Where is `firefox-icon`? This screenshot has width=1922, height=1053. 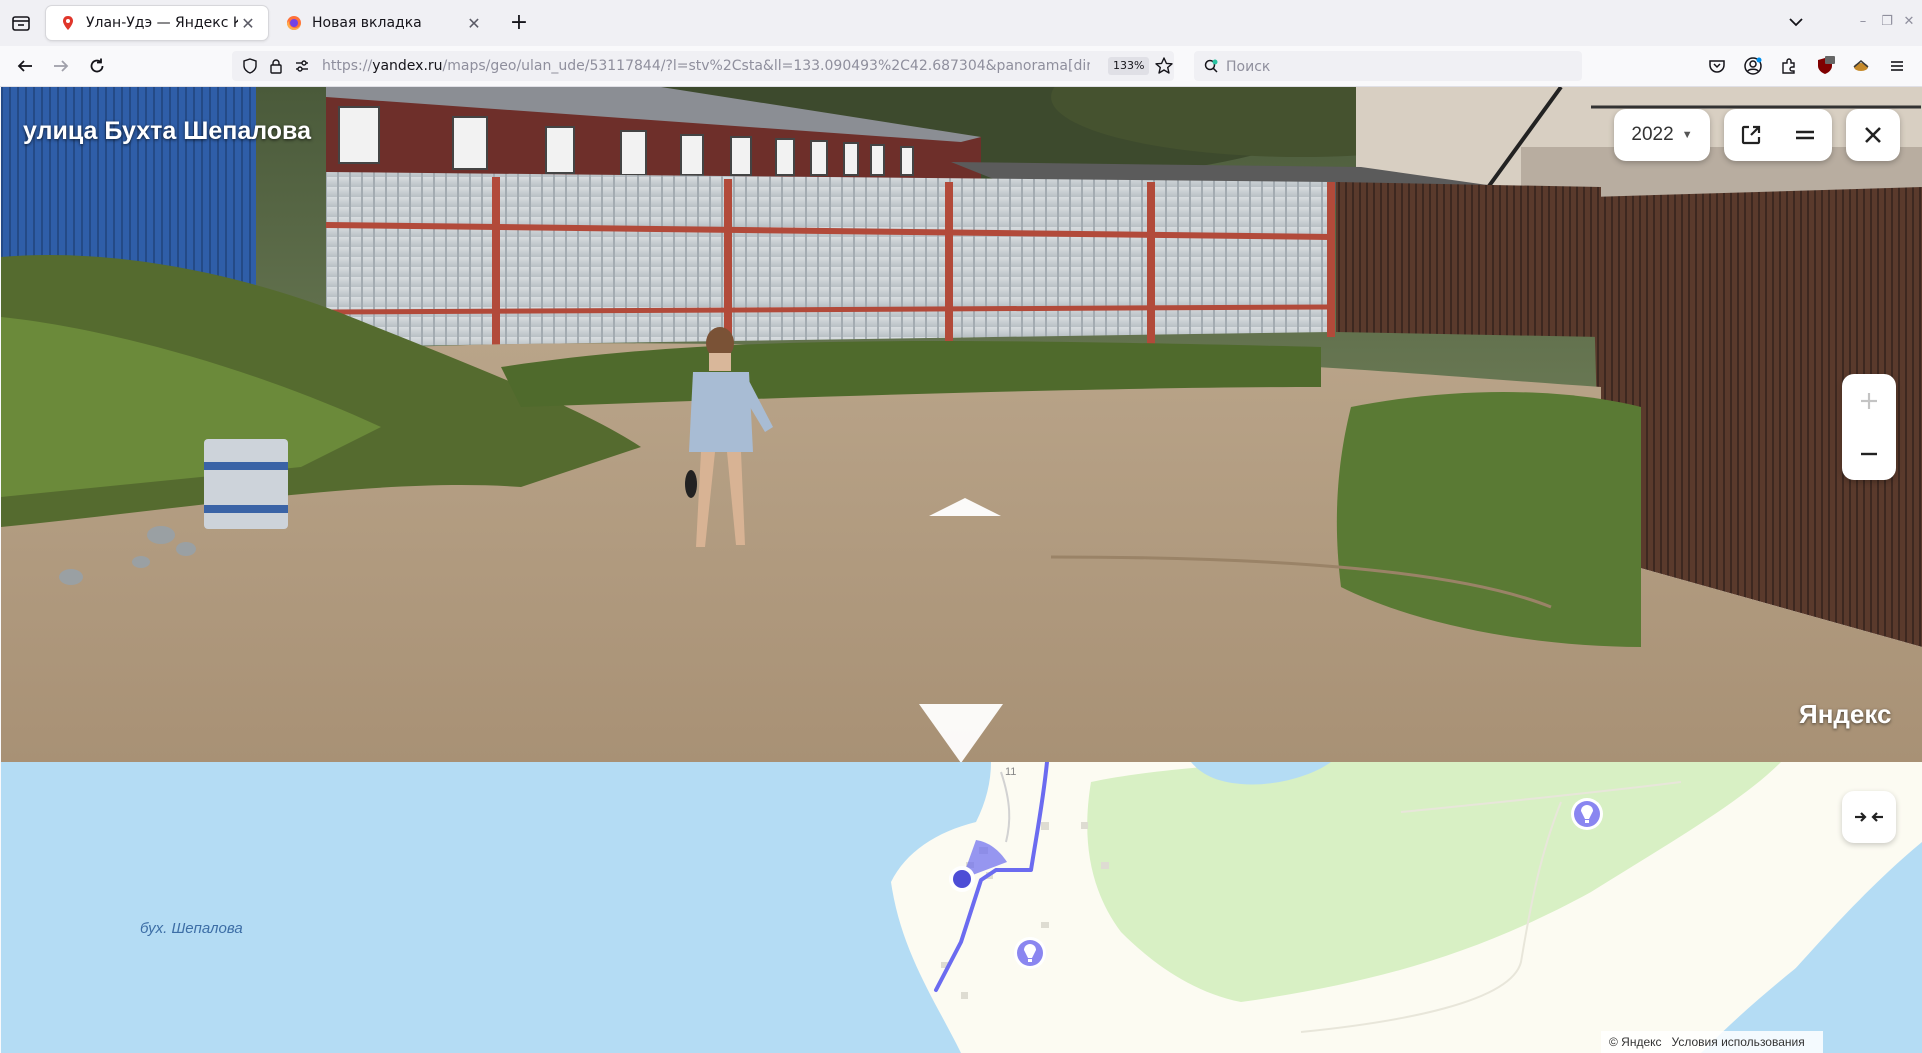 firefox-icon is located at coordinates (294, 23).